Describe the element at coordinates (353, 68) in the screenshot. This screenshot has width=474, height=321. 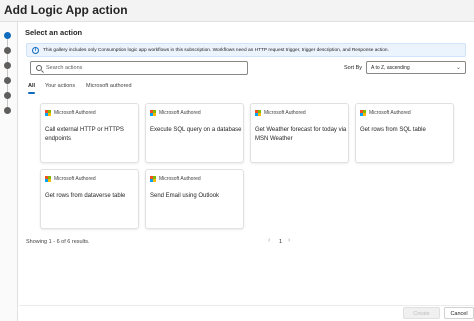
I see `sort-by-label: Sort By` at that location.